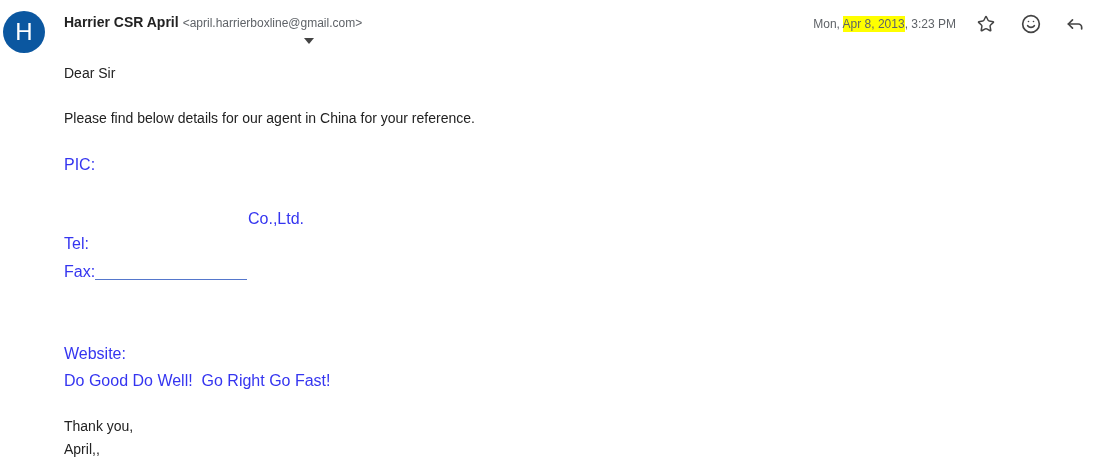  I want to click on sender-email: <april.harrierboxline@gmail.com>, so click(272, 23).